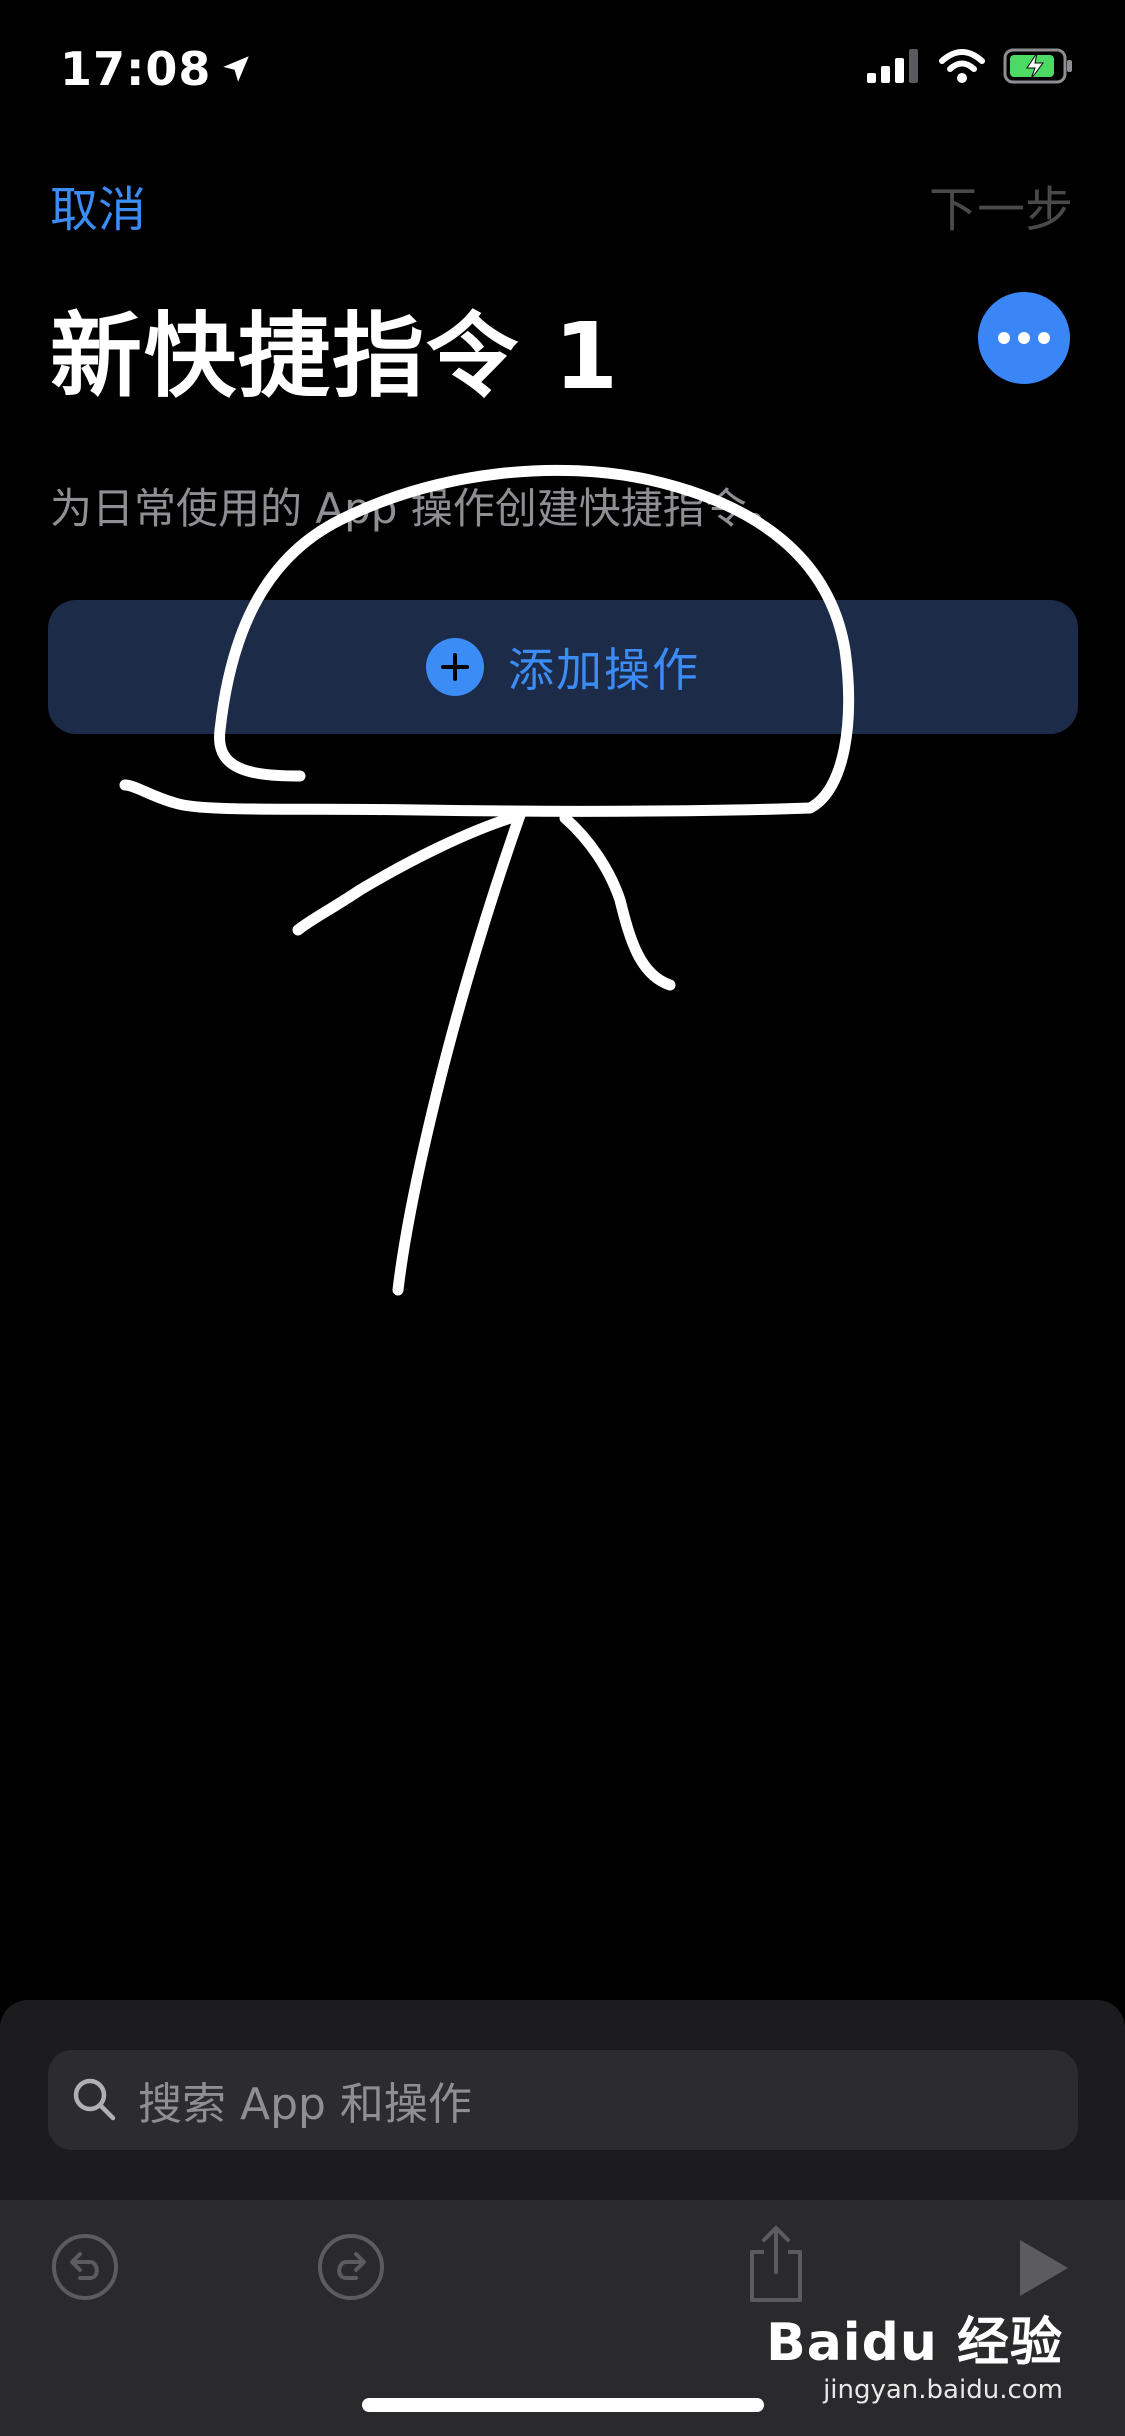 This screenshot has height=2436, width=1125. I want to click on plus-circle-icon, so click(455, 667).